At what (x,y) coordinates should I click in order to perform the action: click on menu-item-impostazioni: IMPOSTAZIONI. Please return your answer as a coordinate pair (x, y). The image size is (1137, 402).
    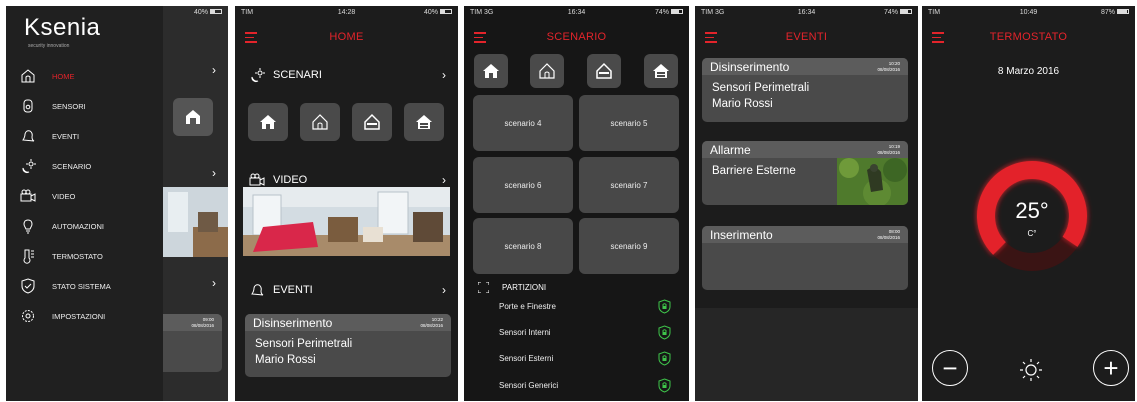
    Looking at the image, I should click on (84, 316).